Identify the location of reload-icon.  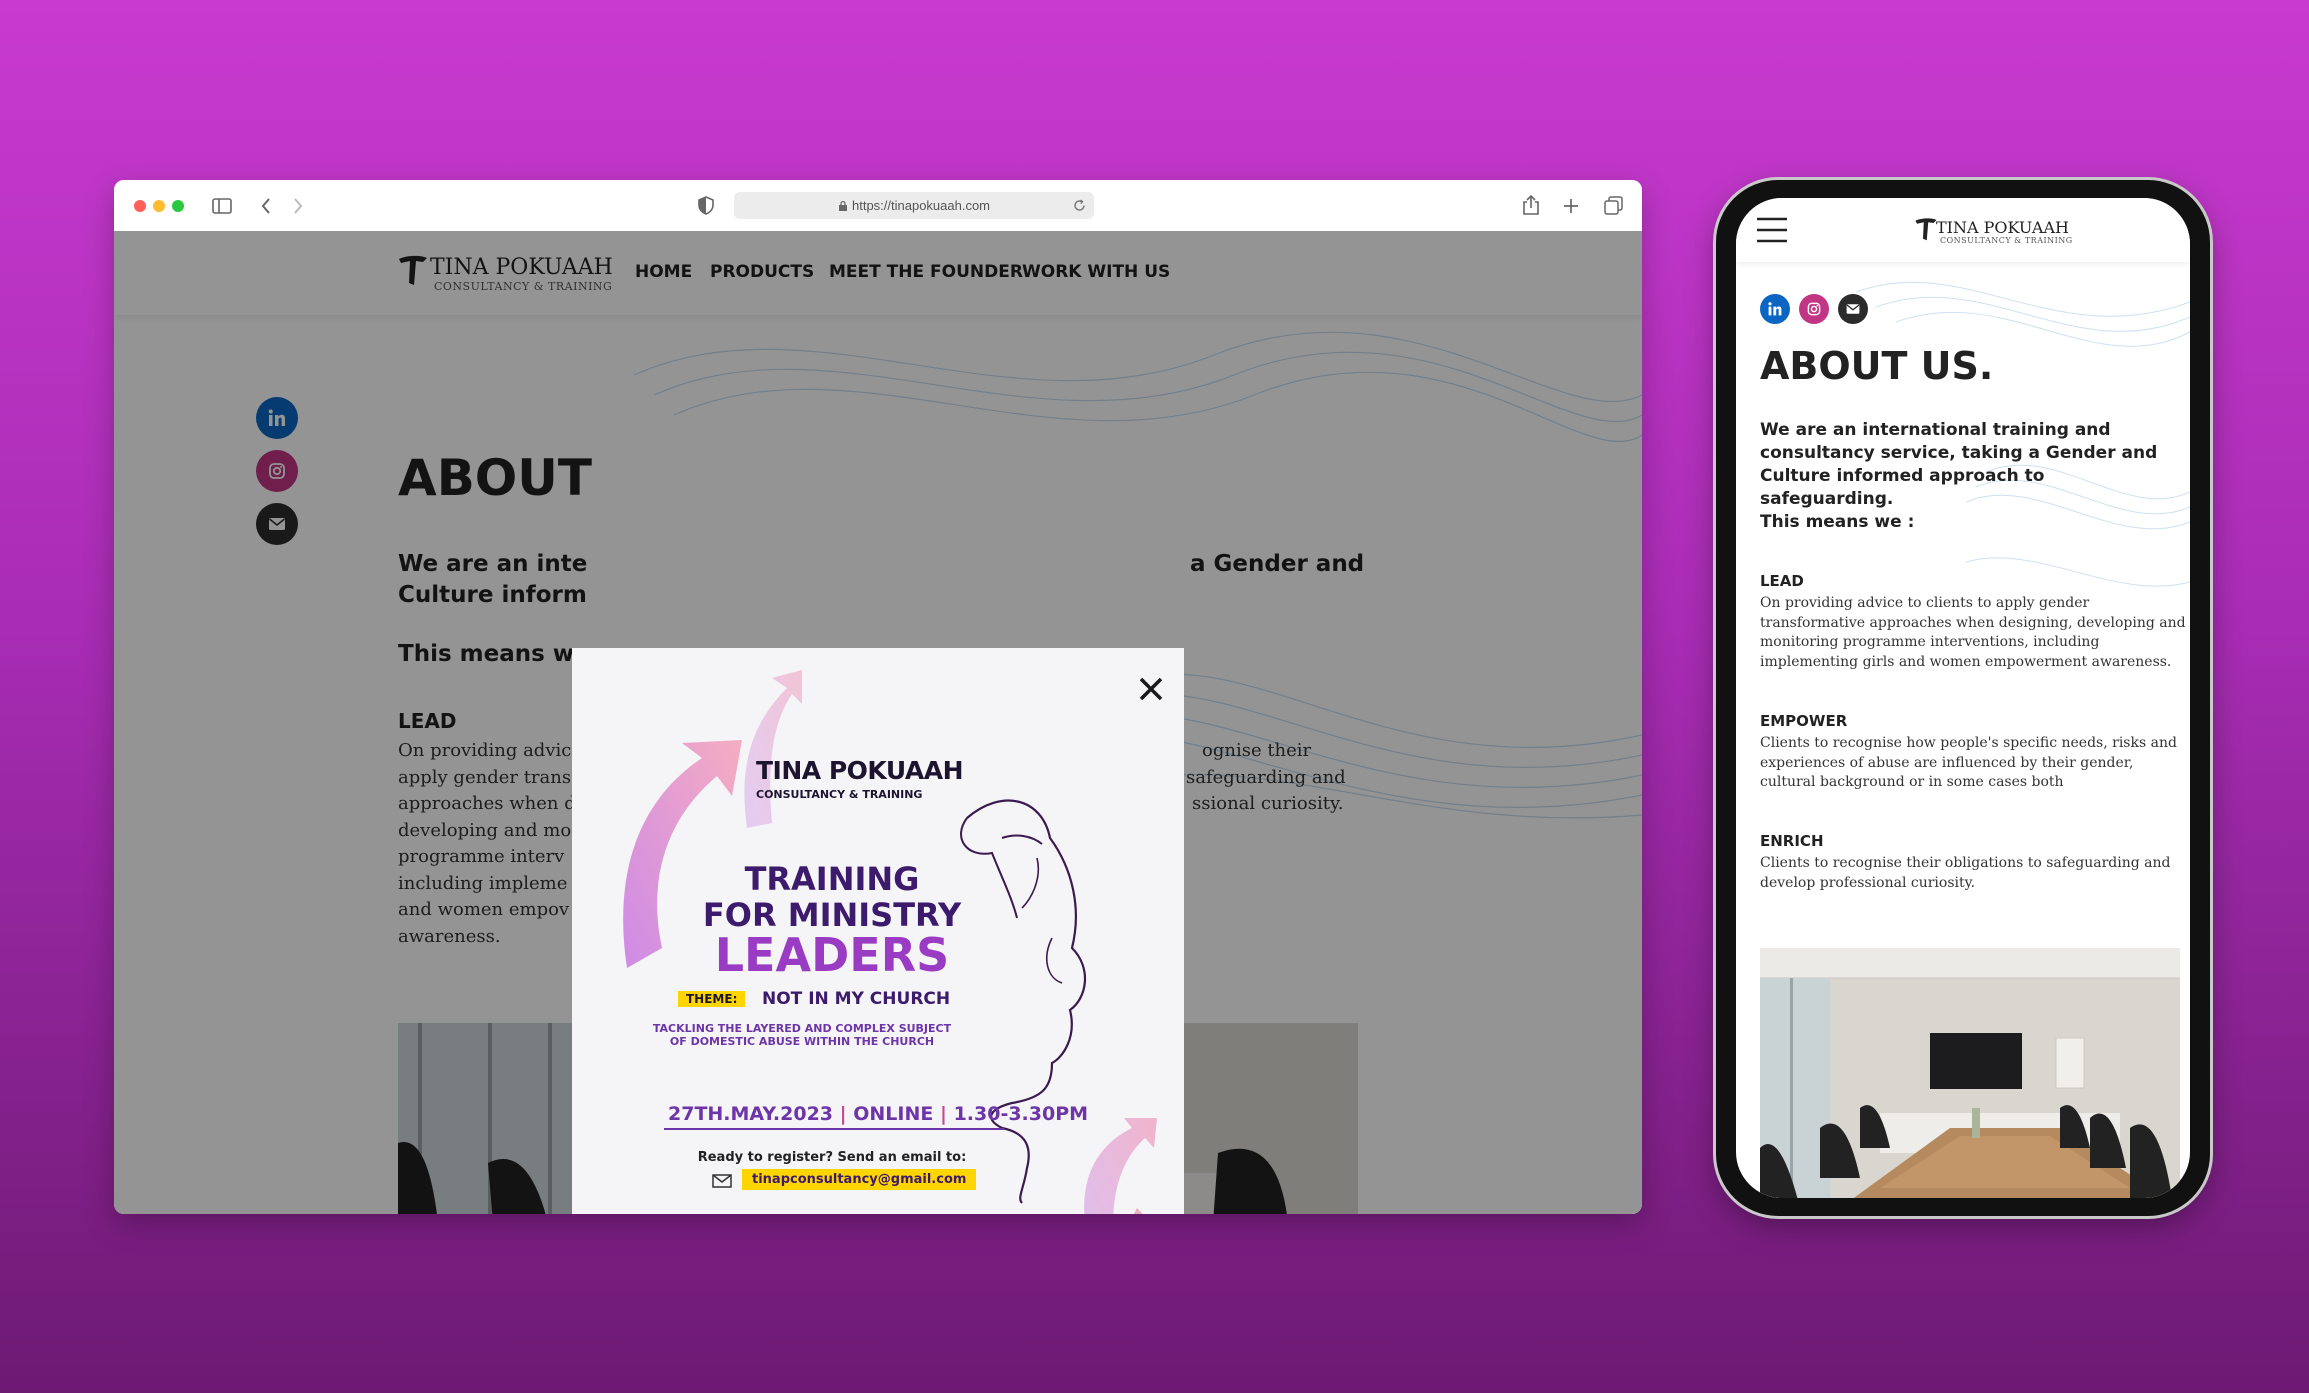
(1079, 205).